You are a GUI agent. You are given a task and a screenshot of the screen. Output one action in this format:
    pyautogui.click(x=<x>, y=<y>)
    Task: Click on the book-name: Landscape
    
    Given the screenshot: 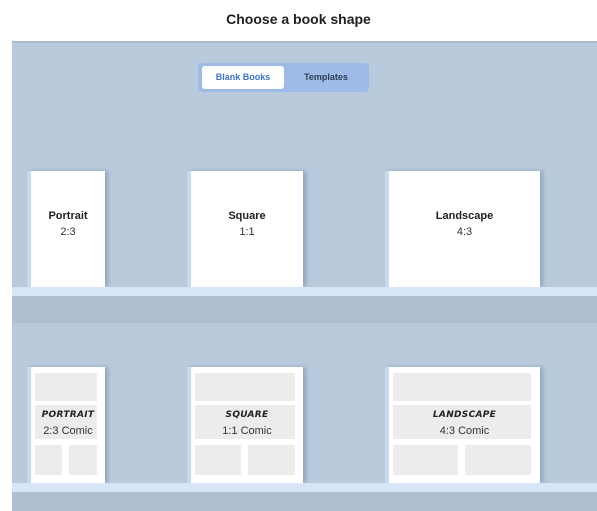 What is the action you would take?
    pyautogui.click(x=464, y=216)
    